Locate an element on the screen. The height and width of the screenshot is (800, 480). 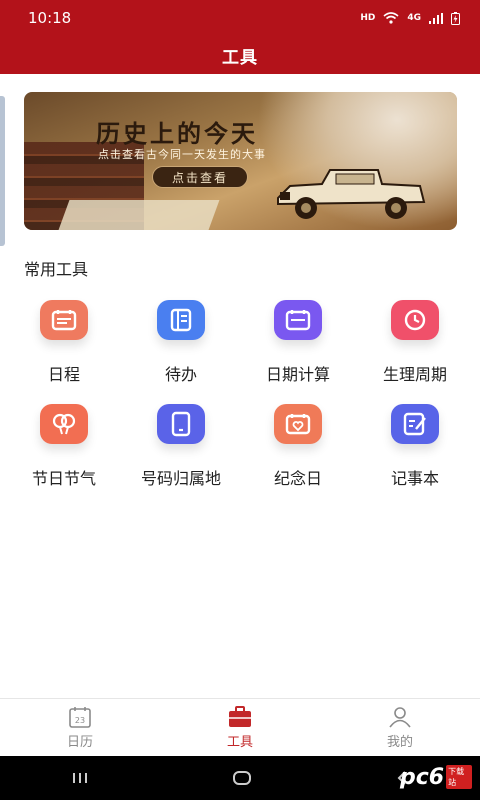
tab-label: 工具 is located at coordinates (239, 742).